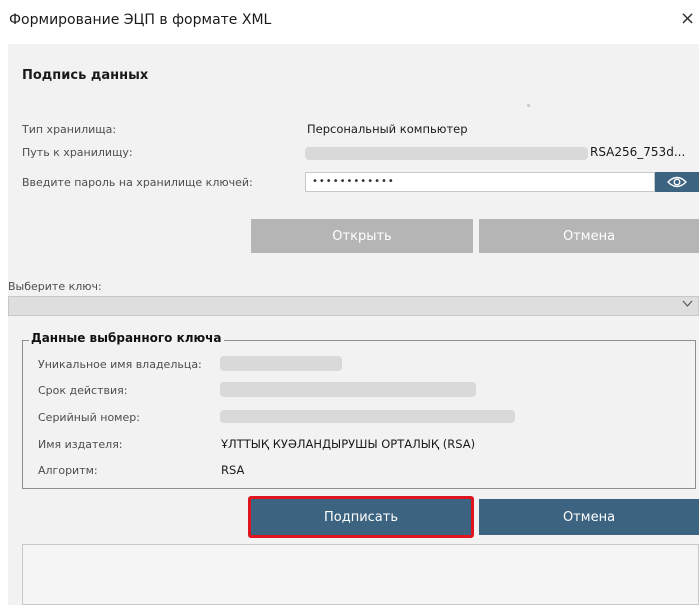 The width and height of the screenshot is (699, 605). I want to click on validity-value-redacted, so click(348, 389).